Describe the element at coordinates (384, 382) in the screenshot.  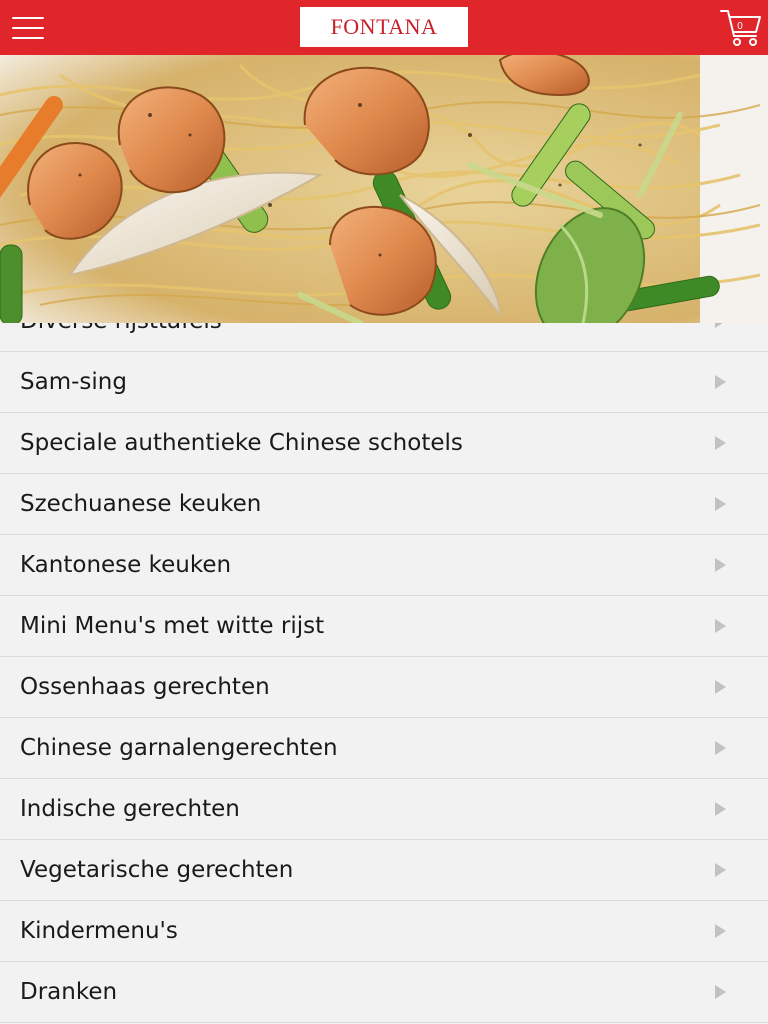
I see `list-item: Sam-sing` at that location.